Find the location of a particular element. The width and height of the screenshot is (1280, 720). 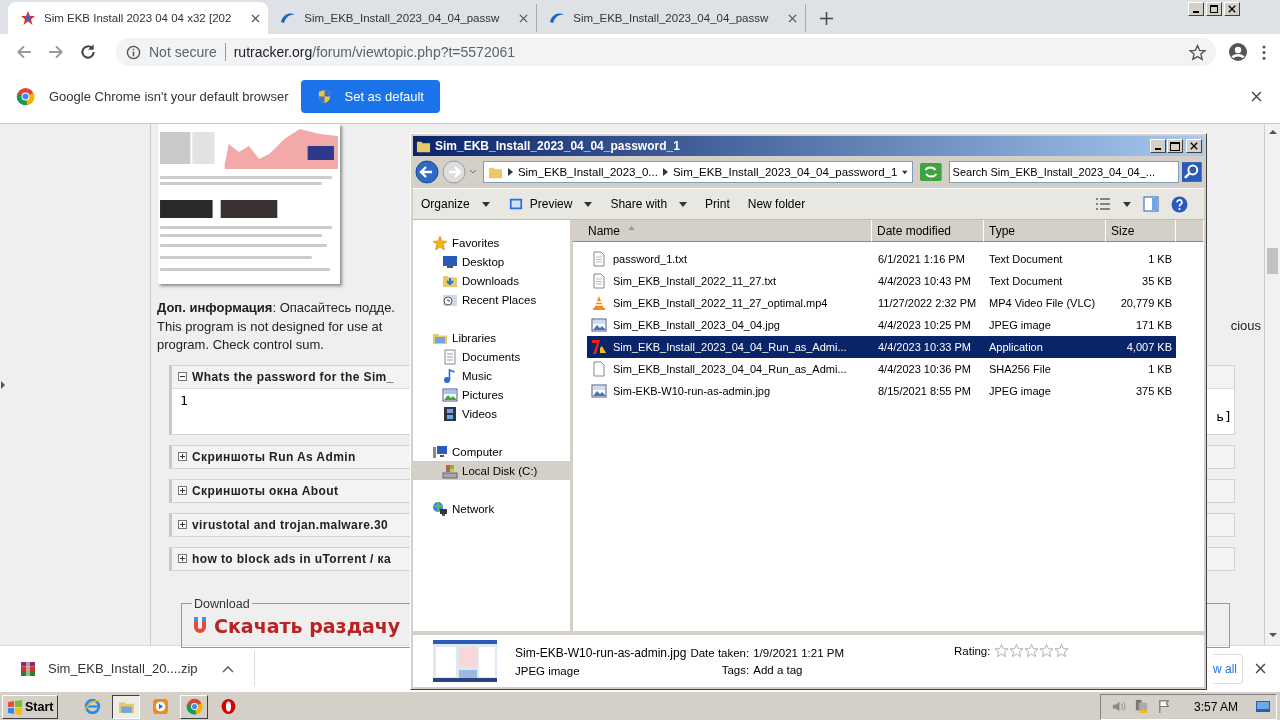

music-note-icon is located at coordinates (450, 375).